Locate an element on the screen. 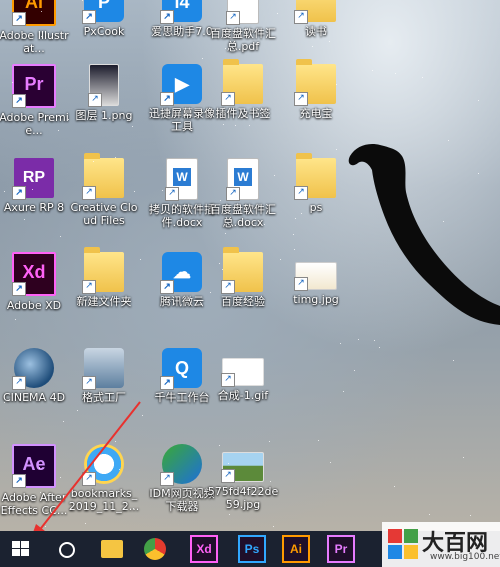  desktop-icon-label: timg.jpg is located at coordinates (316, 299).